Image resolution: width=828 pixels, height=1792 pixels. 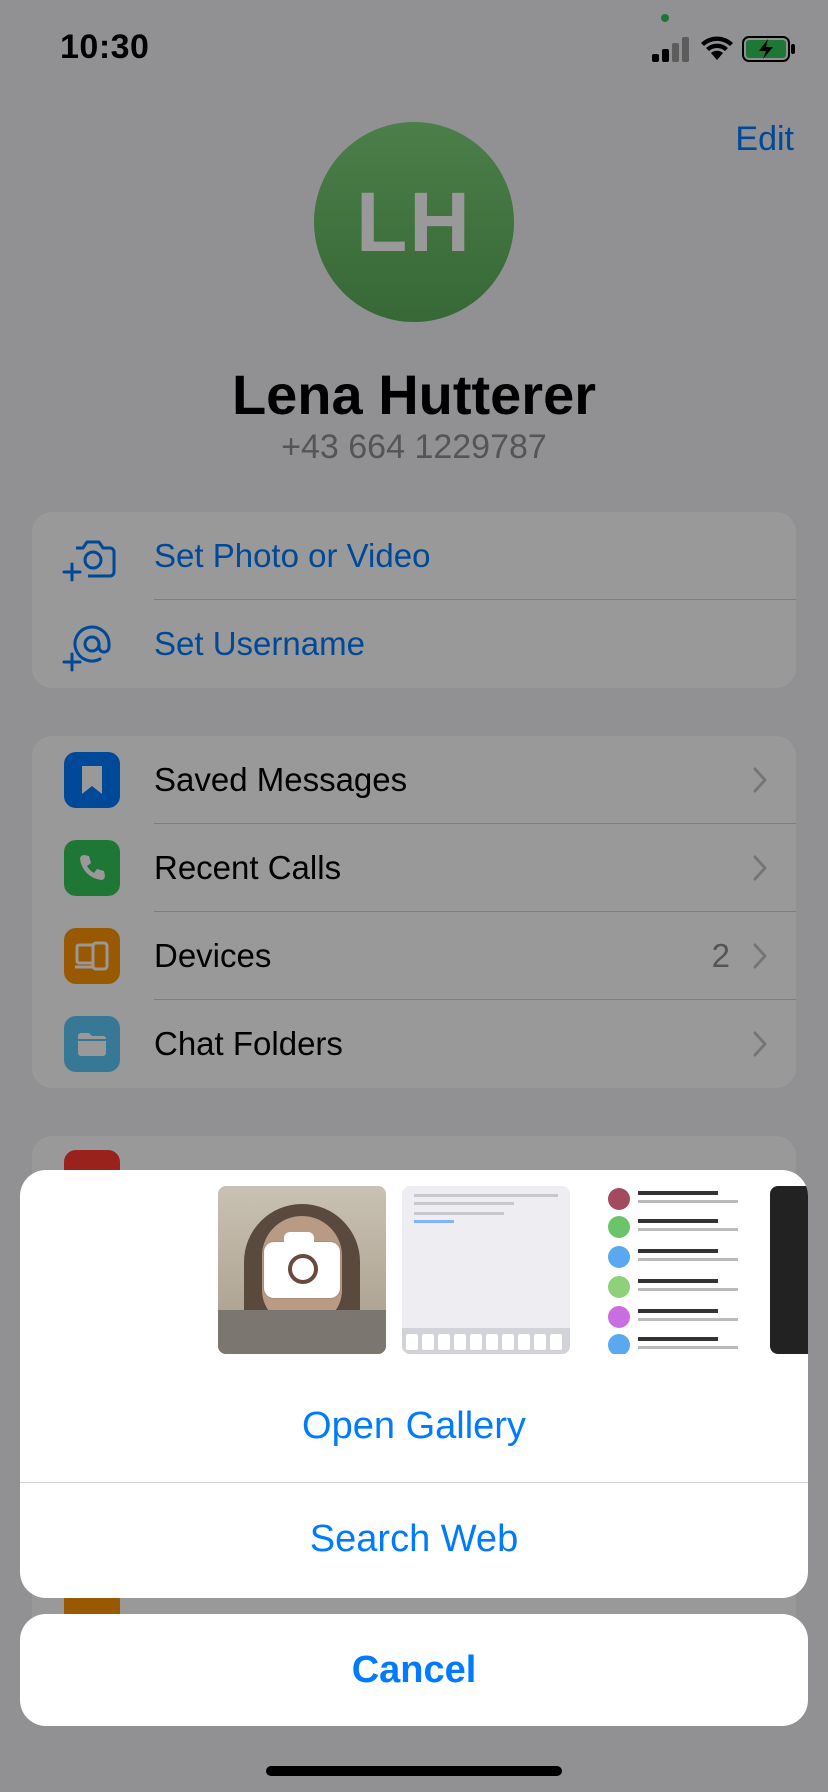 What do you see at coordinates (414, 1426) in the screenshot?
I see `open-gallery-button: Open Gallery` at bounding box center [414, 1426].